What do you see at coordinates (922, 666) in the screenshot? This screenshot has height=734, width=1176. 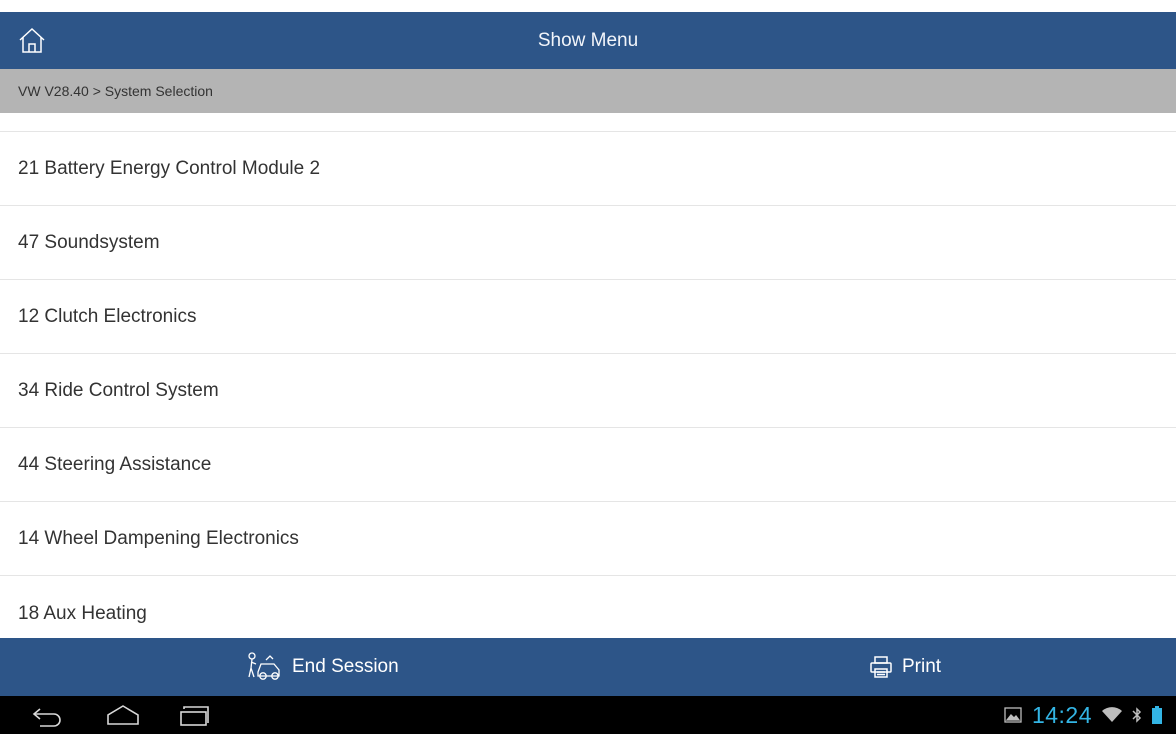 I see `print-label: Print` at bounding box center [922, 666].